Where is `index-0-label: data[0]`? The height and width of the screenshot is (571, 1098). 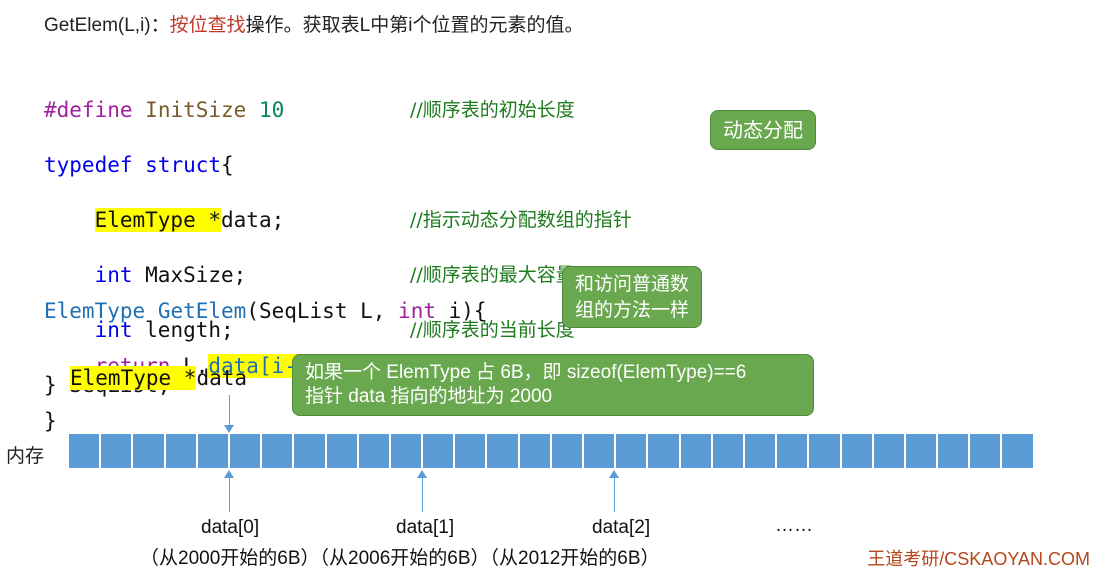
index-0-label: data[0] is located at coordinates (230, 527).